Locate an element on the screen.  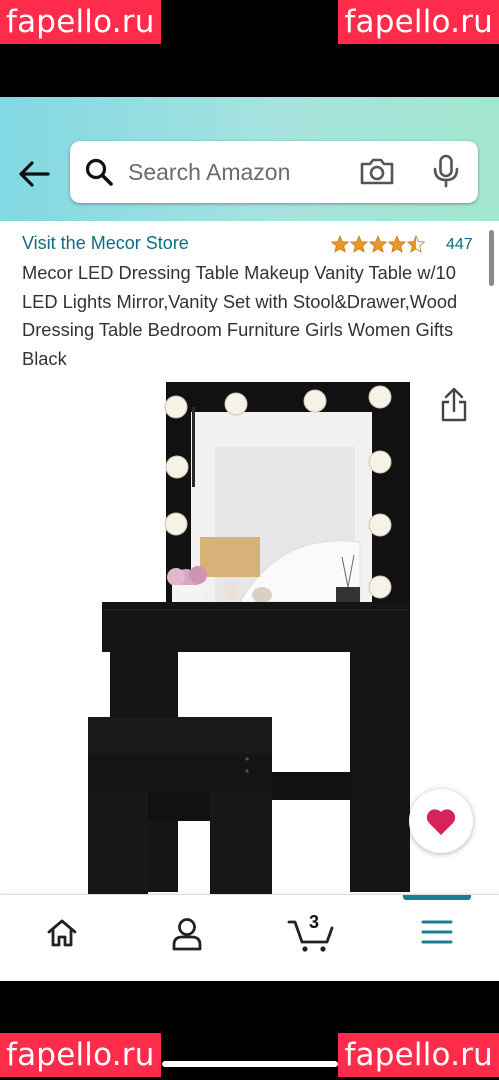
active-tab-indicator is located at coordinates (437, 897).